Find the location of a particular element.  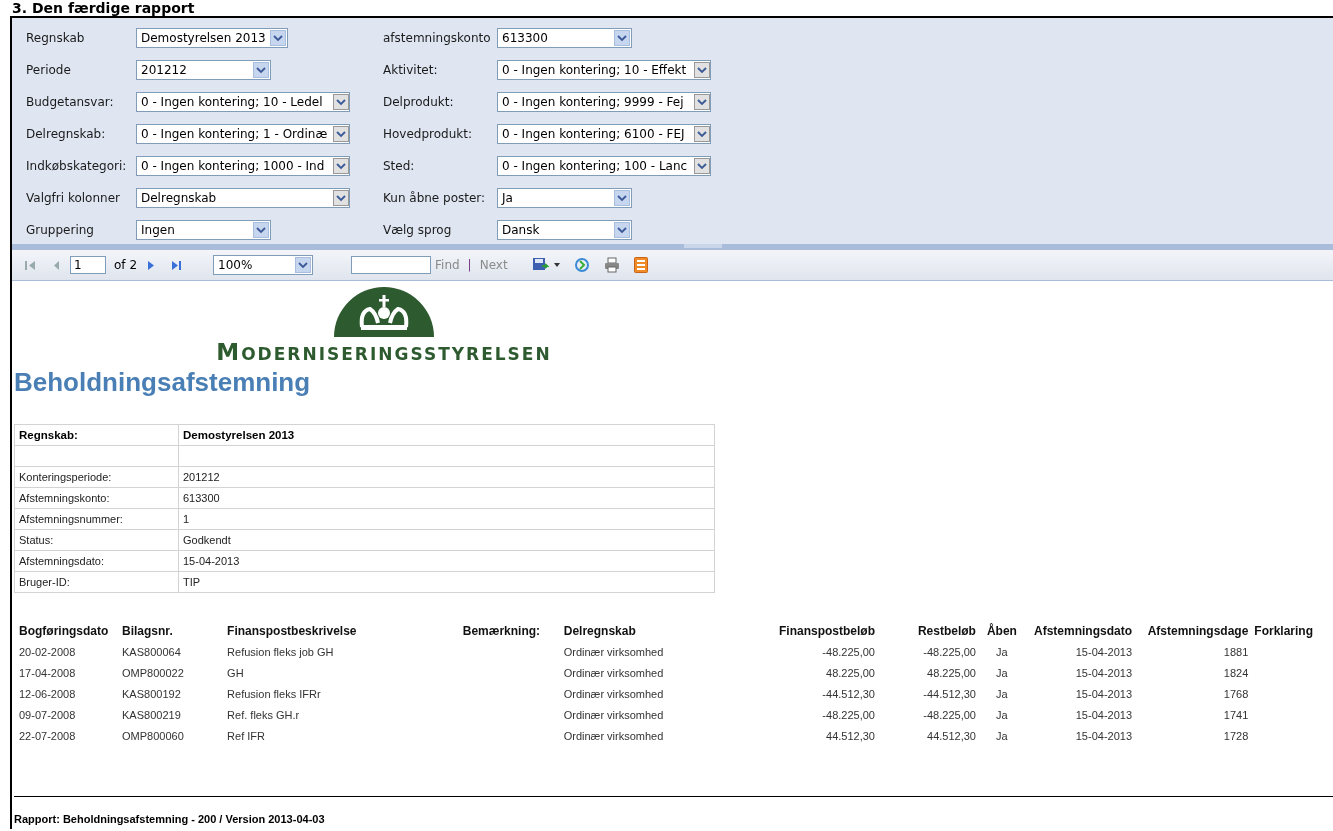

dropdown-field: 0 - Ingen kontering; 9999 - Fej is located at coordinates (604, 102).